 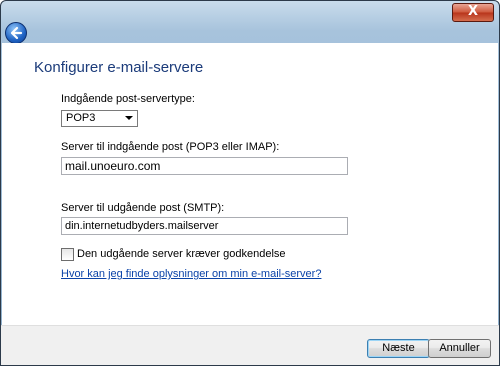 What do you see at coordinates (67, 254) in the screenshot?
I see `auth-checkbox` at bounding box center [67, 254].